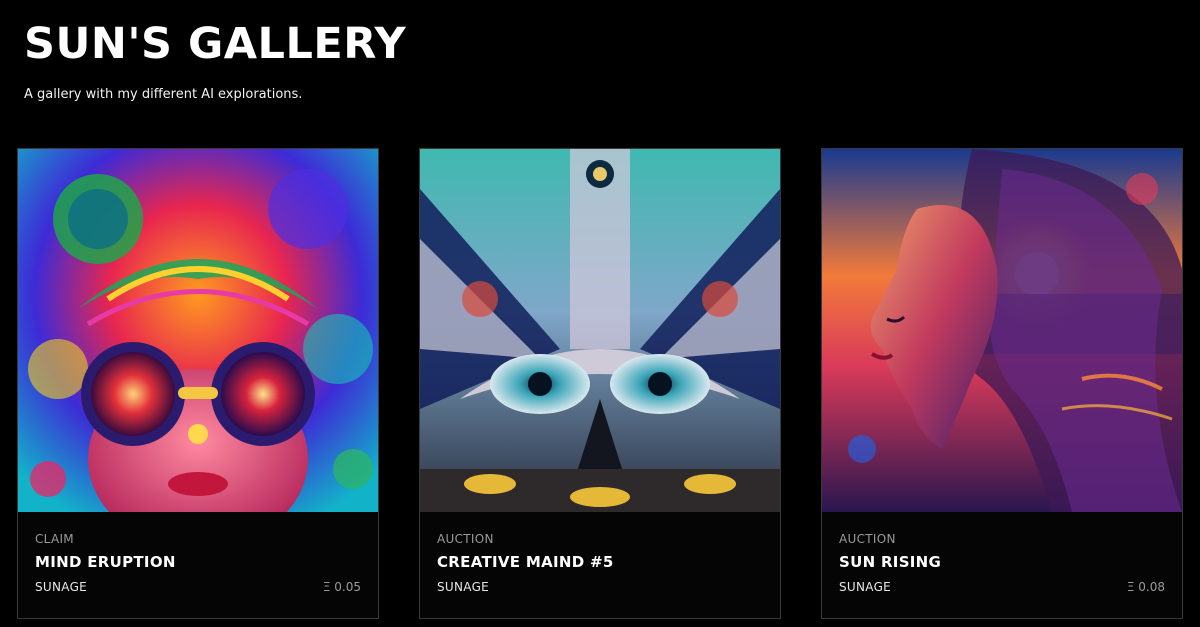 The image size is (1200, 627). What do you see at coordinates (215, 44) in the screenshot?
I see `page-title: SUN'S GALLERY` at bounding box center [215, 44].